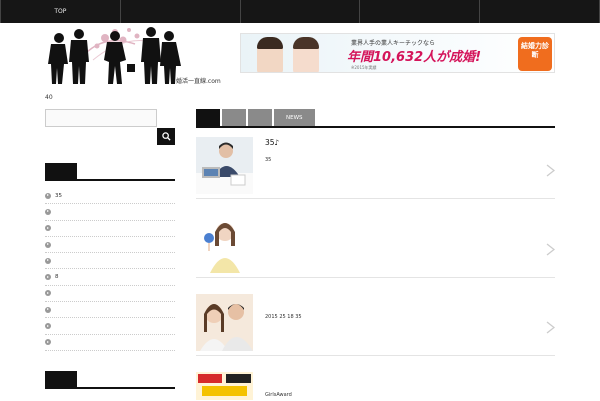  What do you see at coordinates (306, 54) in the screenshot?
I see `banner-woman-photo` at bounding box center [306, 54].